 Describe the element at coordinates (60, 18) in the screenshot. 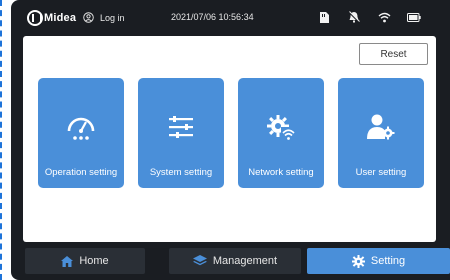

I see `brand-name: Midea` at that location.